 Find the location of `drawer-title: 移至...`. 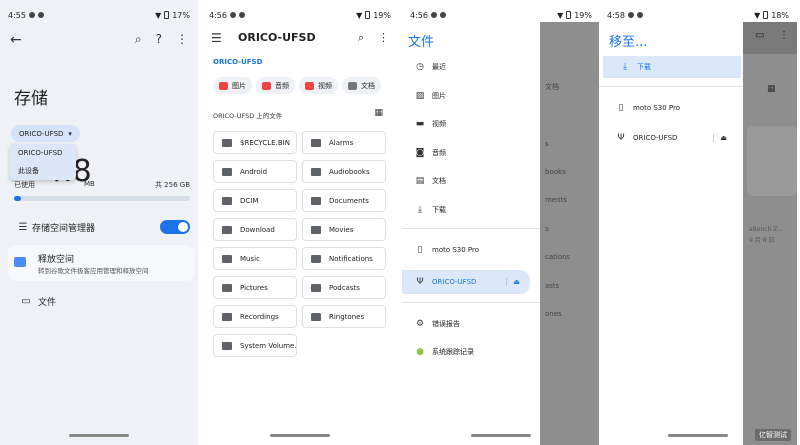

drawer-title: 移至... is located at coordinates (628, 42).